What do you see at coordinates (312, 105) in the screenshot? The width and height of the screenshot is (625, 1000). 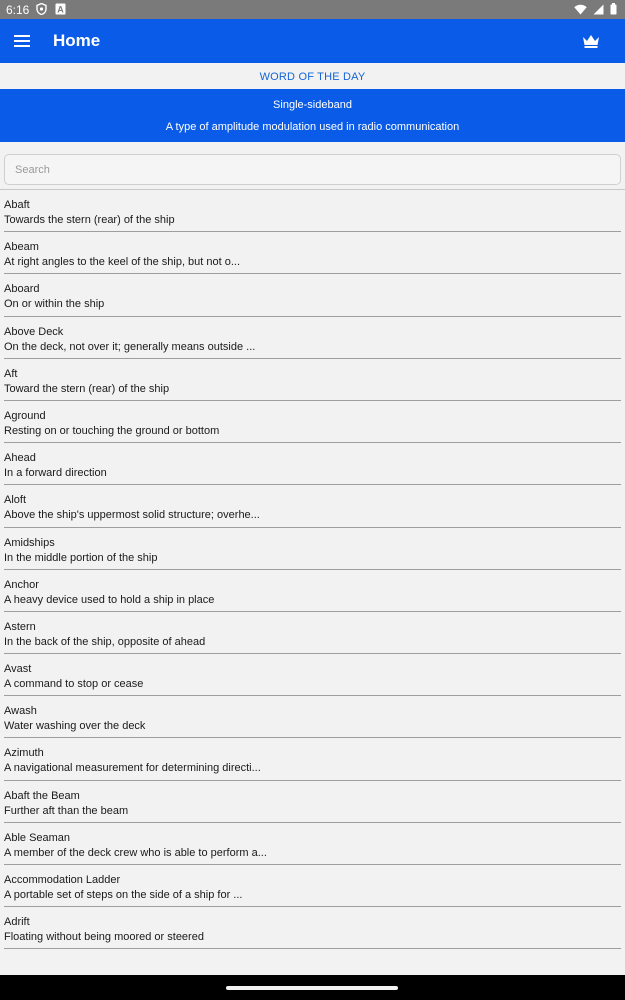 I see `word-of-the-day-word: Single-sideband` at bounding box center [312, 105].